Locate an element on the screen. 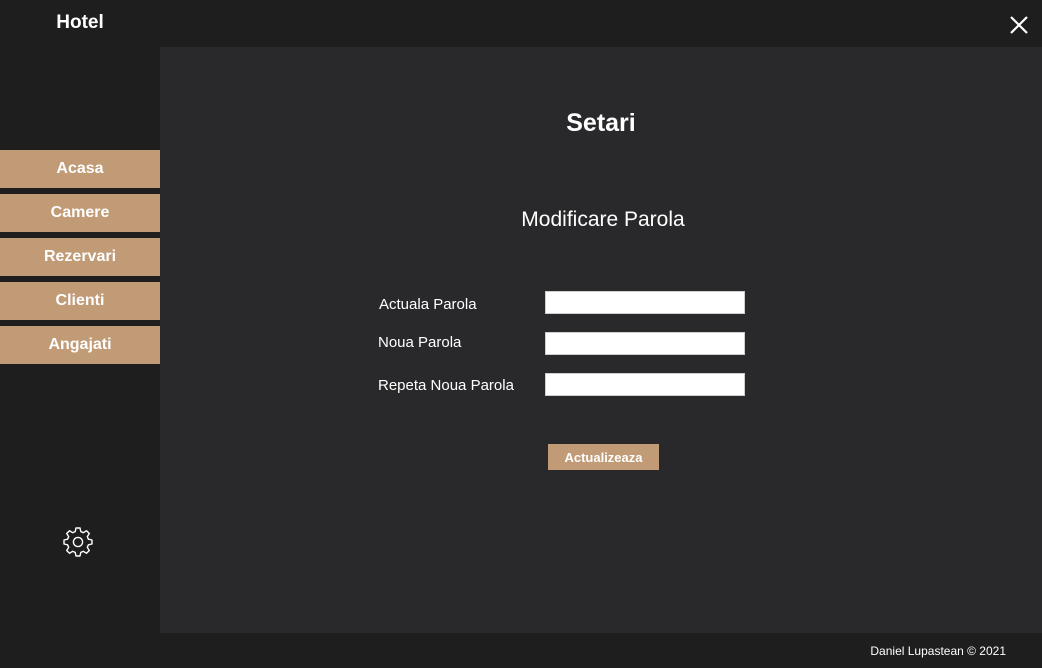 The image size is (1042, 668). sidebar-item-rezervari: Rezervari is located at coordinates (80, 257).